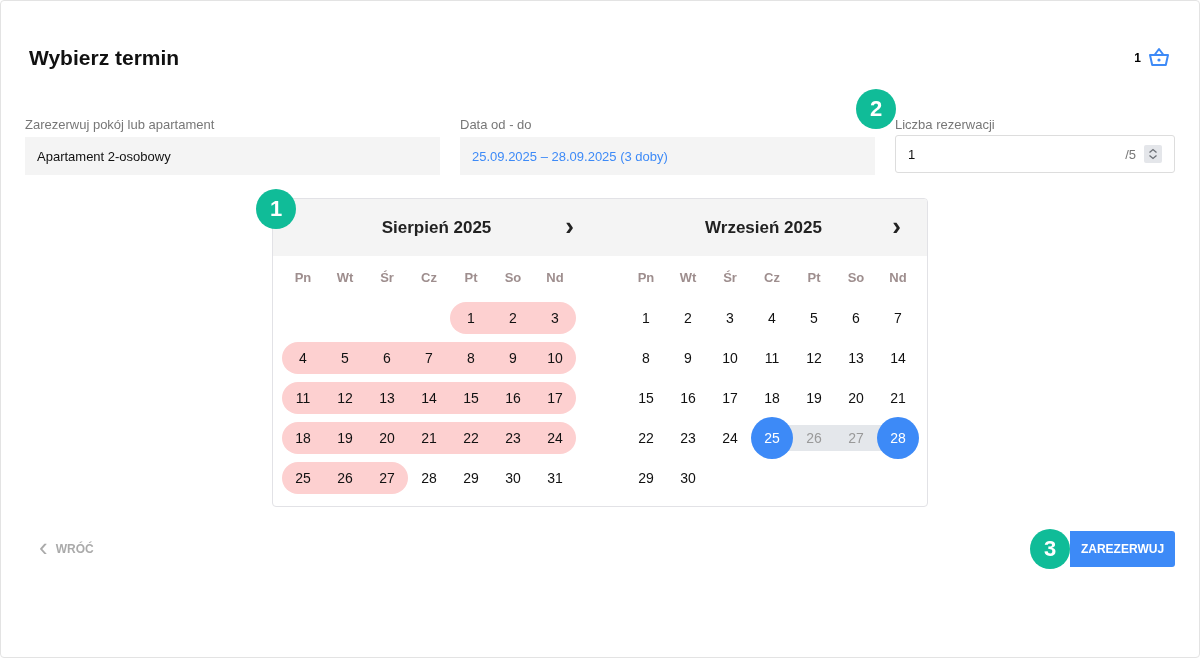 Image resolution: width=1200 pixels, height=658 pixels. Describe the element at coordinates (387, 478) in the screenshot. I see `calendar-day: 27` at that location.